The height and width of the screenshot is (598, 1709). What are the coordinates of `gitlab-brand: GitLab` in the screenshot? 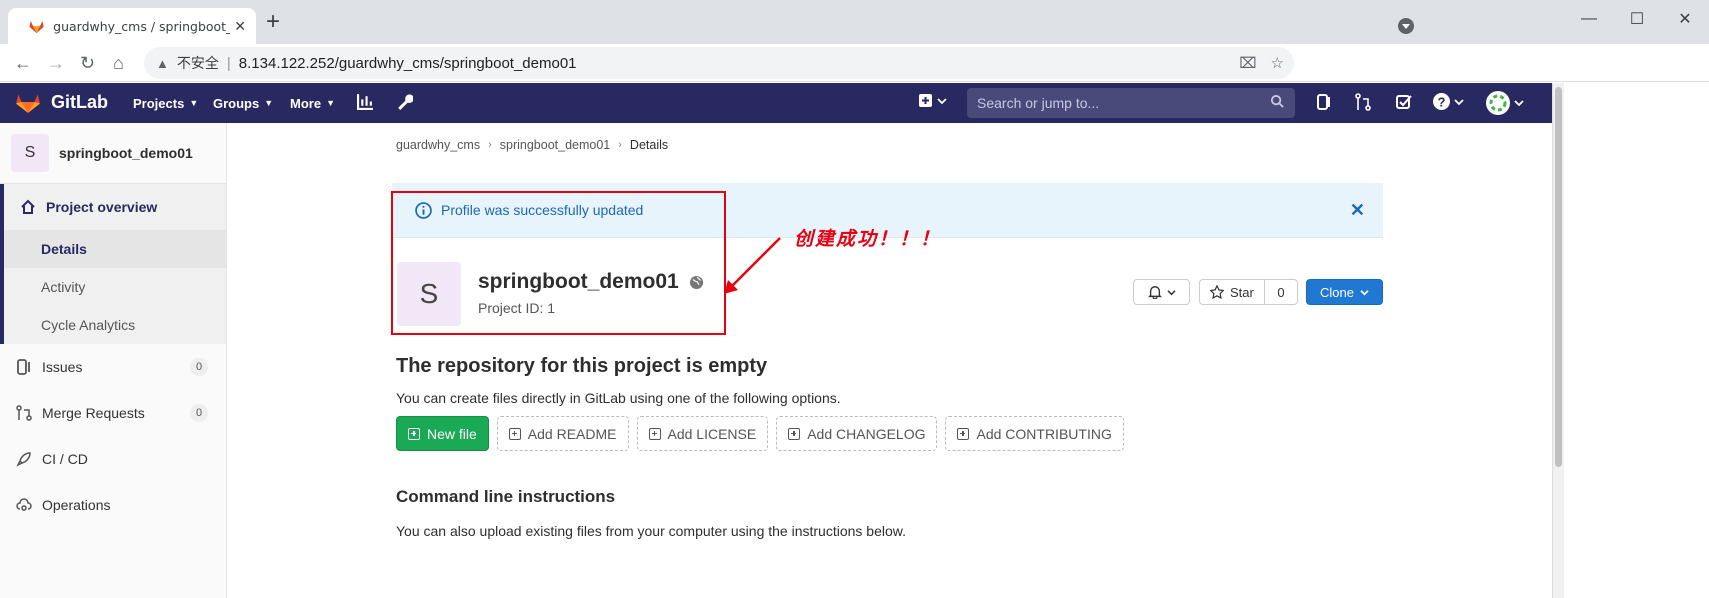 It's located at (79, 101).